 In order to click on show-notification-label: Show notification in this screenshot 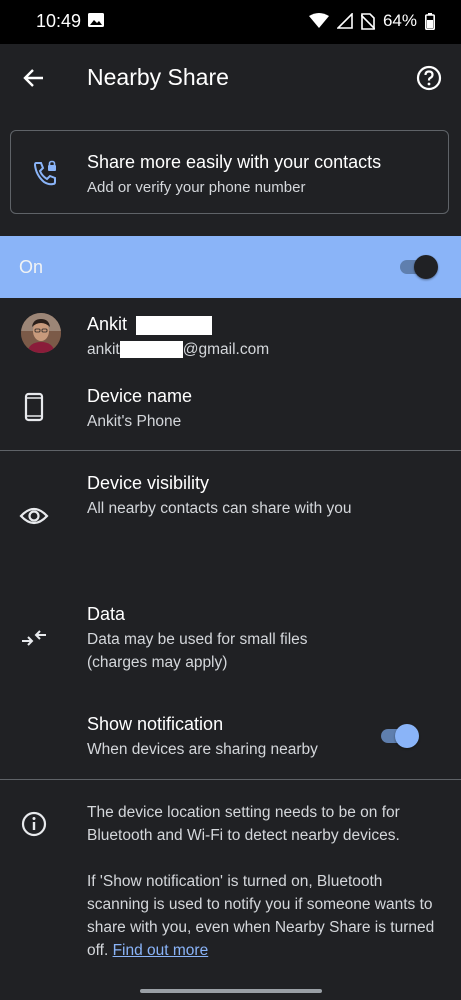, I will do `click(155, 724)`.